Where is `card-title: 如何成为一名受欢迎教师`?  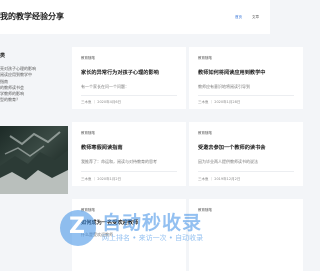 card-title: 如何成为一名受欢迎教师 is located at coordinates (131, 222).